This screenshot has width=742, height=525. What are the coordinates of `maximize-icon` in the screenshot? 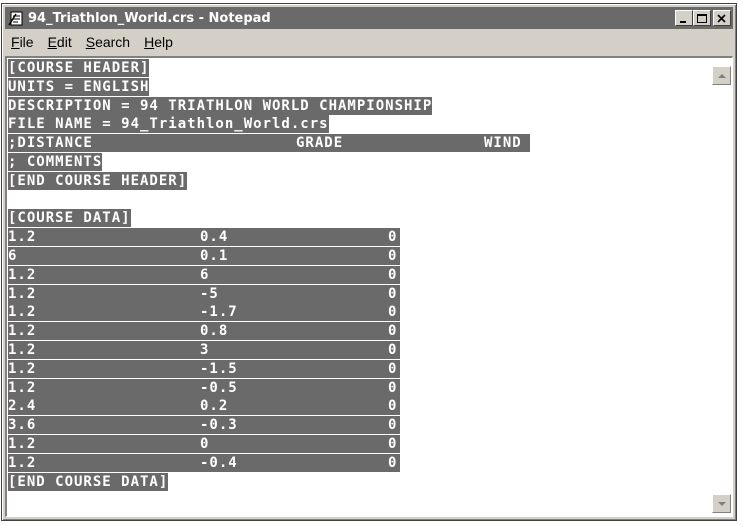 It's located at (702, 18).